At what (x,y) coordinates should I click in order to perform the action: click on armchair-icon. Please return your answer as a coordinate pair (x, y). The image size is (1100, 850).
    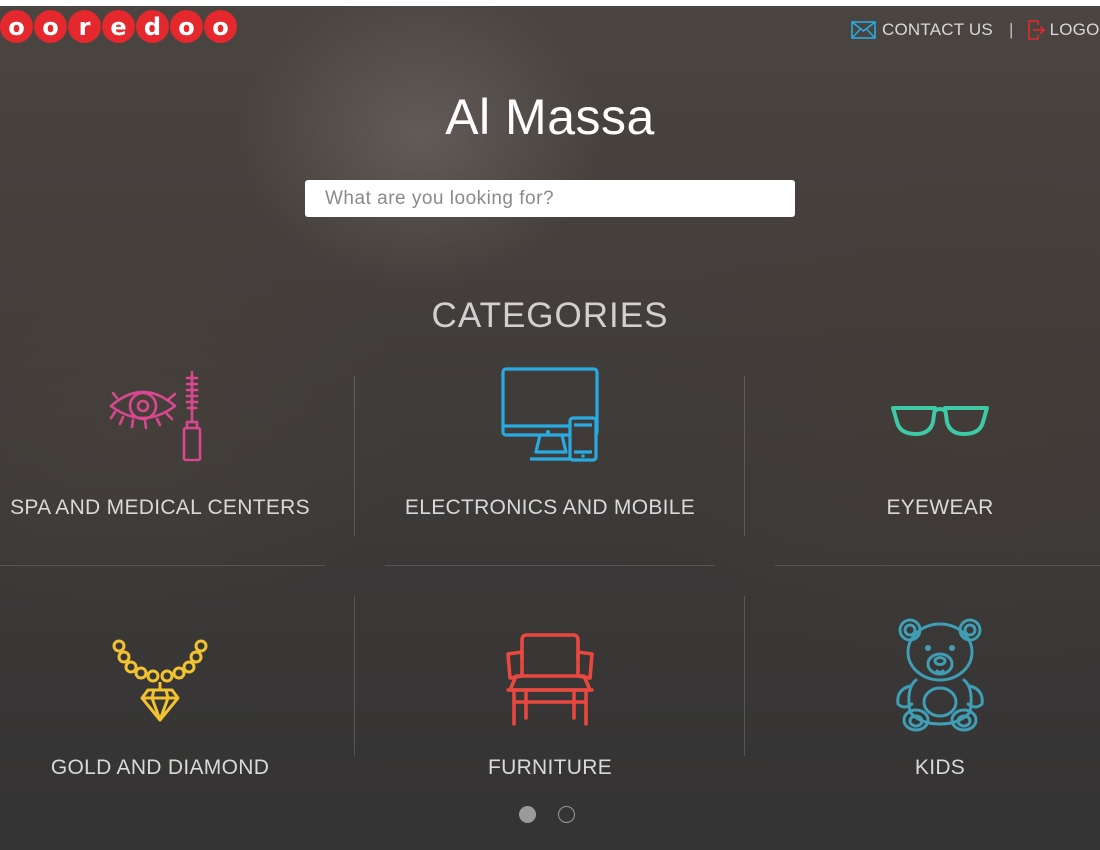
    Looking at the image, I should click on (550, 684).